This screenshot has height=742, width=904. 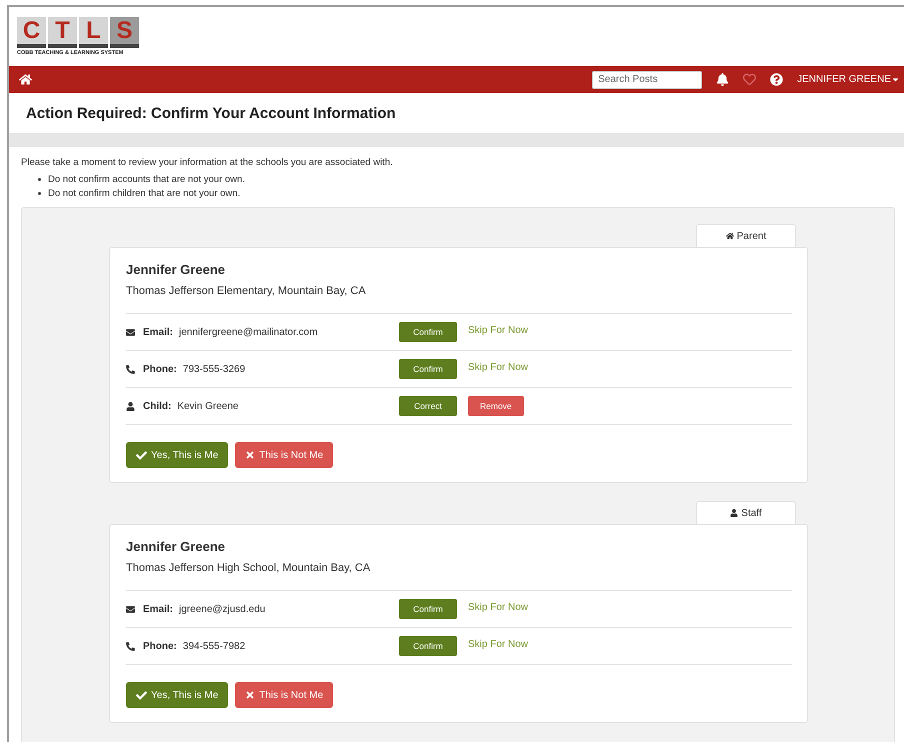 What do you see at coordinates (211, 113) in the screenshot?
I see `page-title: Action Required: Confirm Your Account Information` at bounding box center [211, 113].